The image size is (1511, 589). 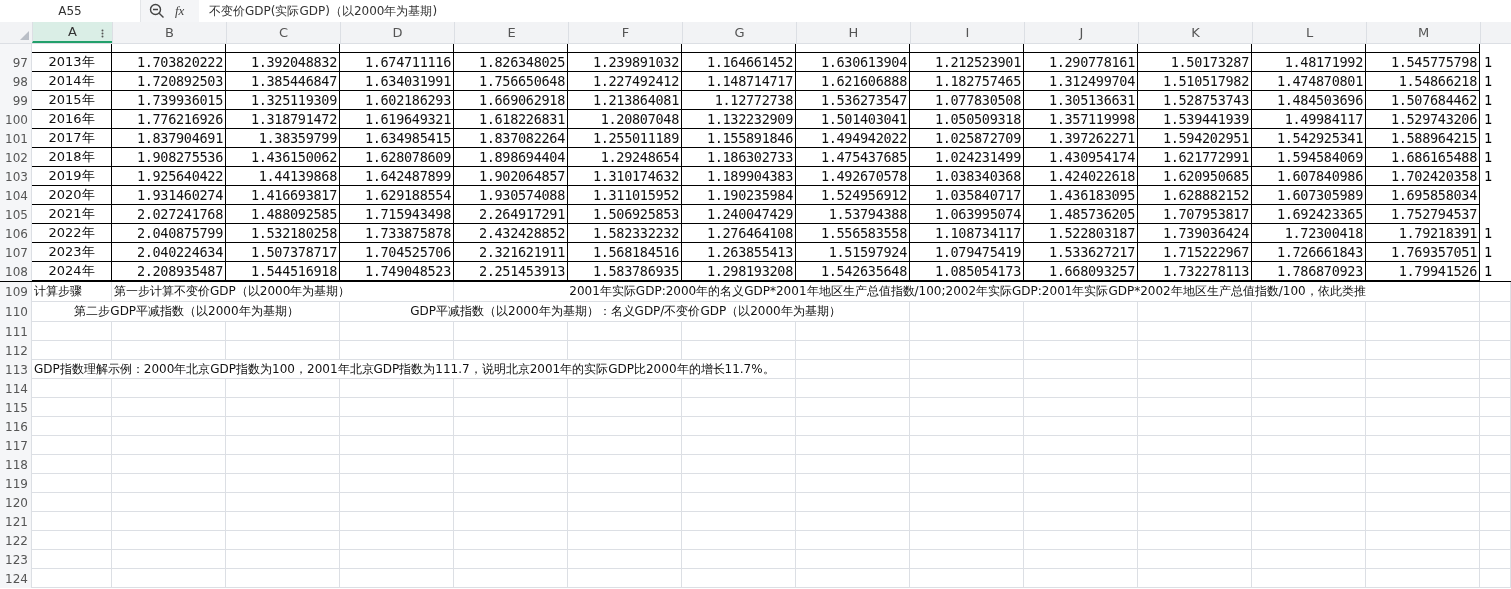 What do you see at coordinates (853, 32) in the screenshot?
I see `column-header: H` at bounding box center [853, 32].